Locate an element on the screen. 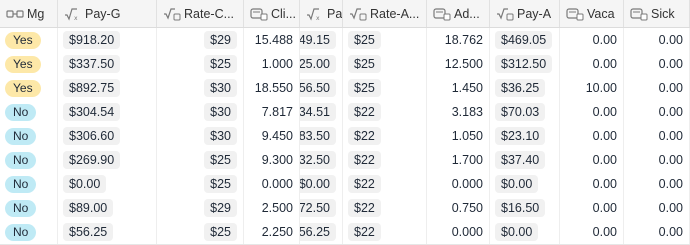 The width and height of the screenshot is (690, 245). cell-ad: 1.450 is located at coordinates (458, 88).